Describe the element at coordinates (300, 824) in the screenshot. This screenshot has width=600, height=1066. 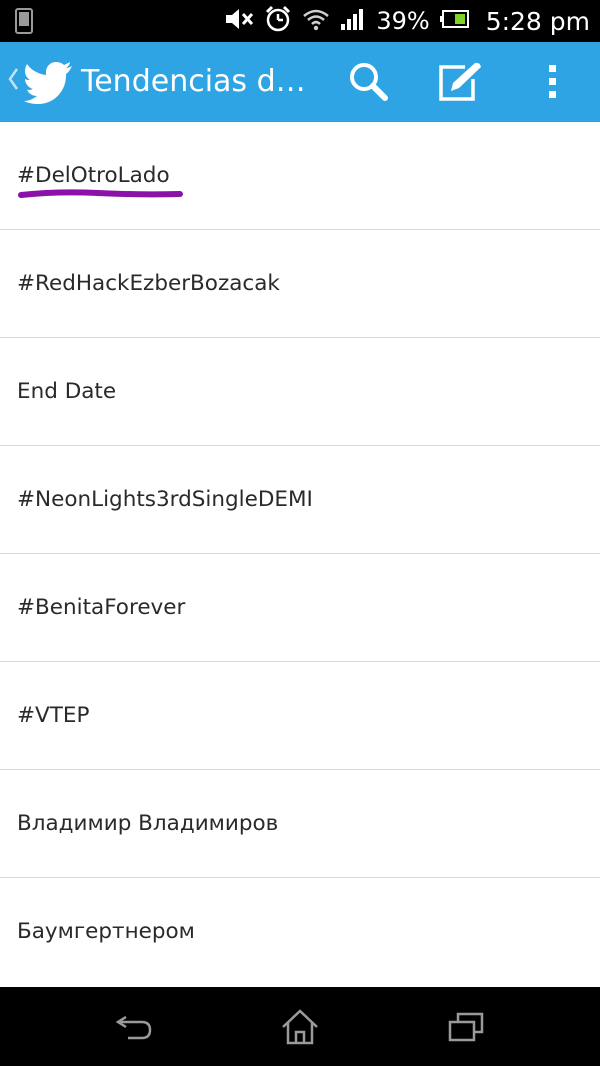
I see `trend-item: Владимир Владимиров` at that location.